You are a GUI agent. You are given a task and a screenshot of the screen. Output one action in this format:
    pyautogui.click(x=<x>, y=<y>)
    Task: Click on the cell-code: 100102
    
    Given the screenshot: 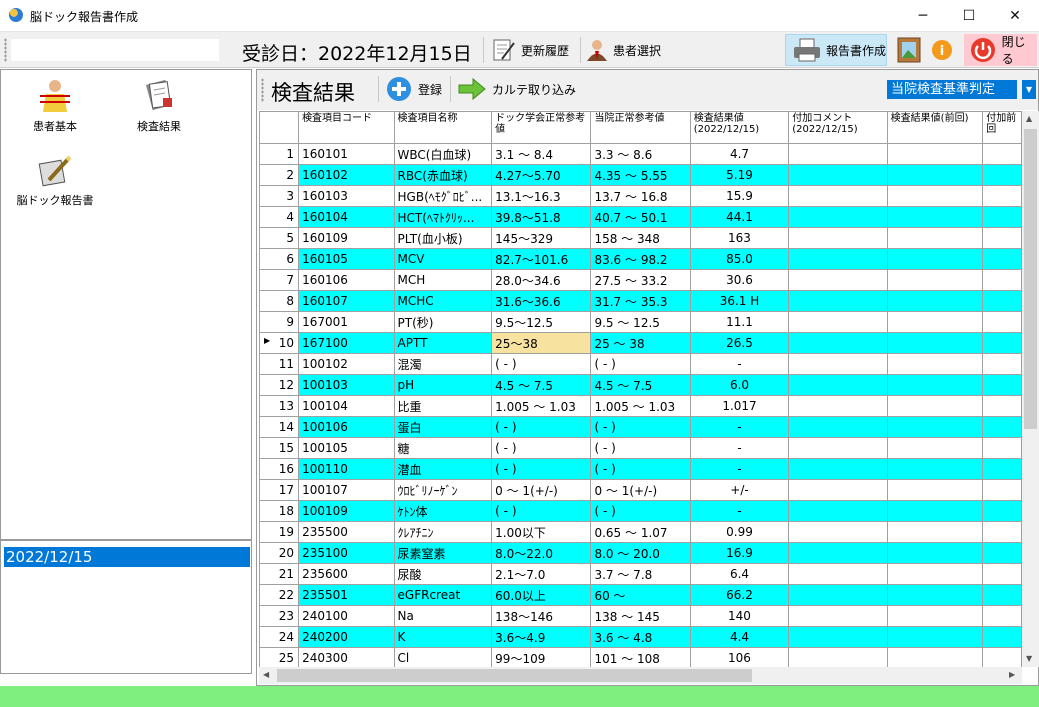 What is the action you would take?
    pyautogui.click(x=346, y=364)
    